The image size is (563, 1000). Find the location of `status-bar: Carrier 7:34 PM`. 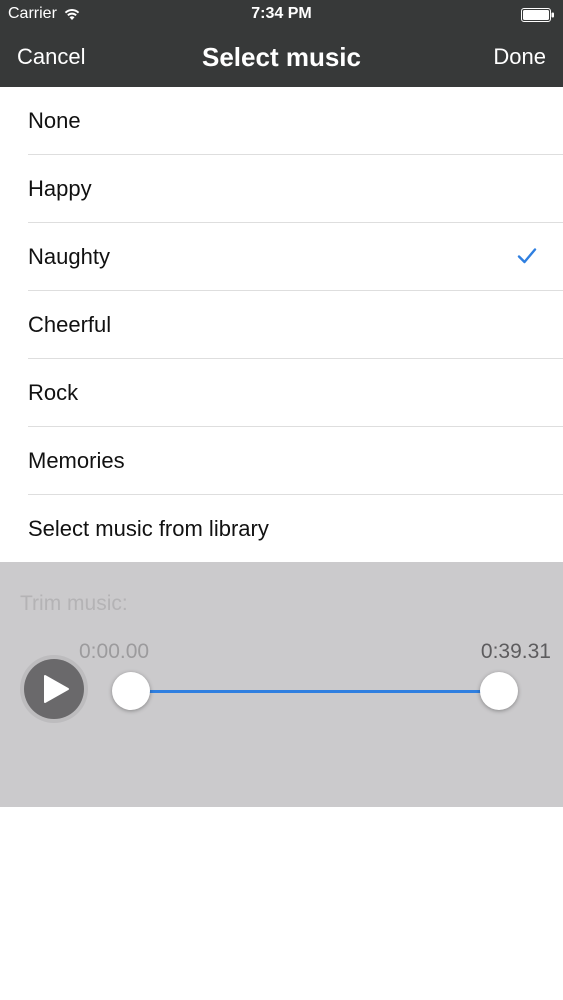

status-bar: Carrier 7:34 PM is located at coordinates (281, 15).